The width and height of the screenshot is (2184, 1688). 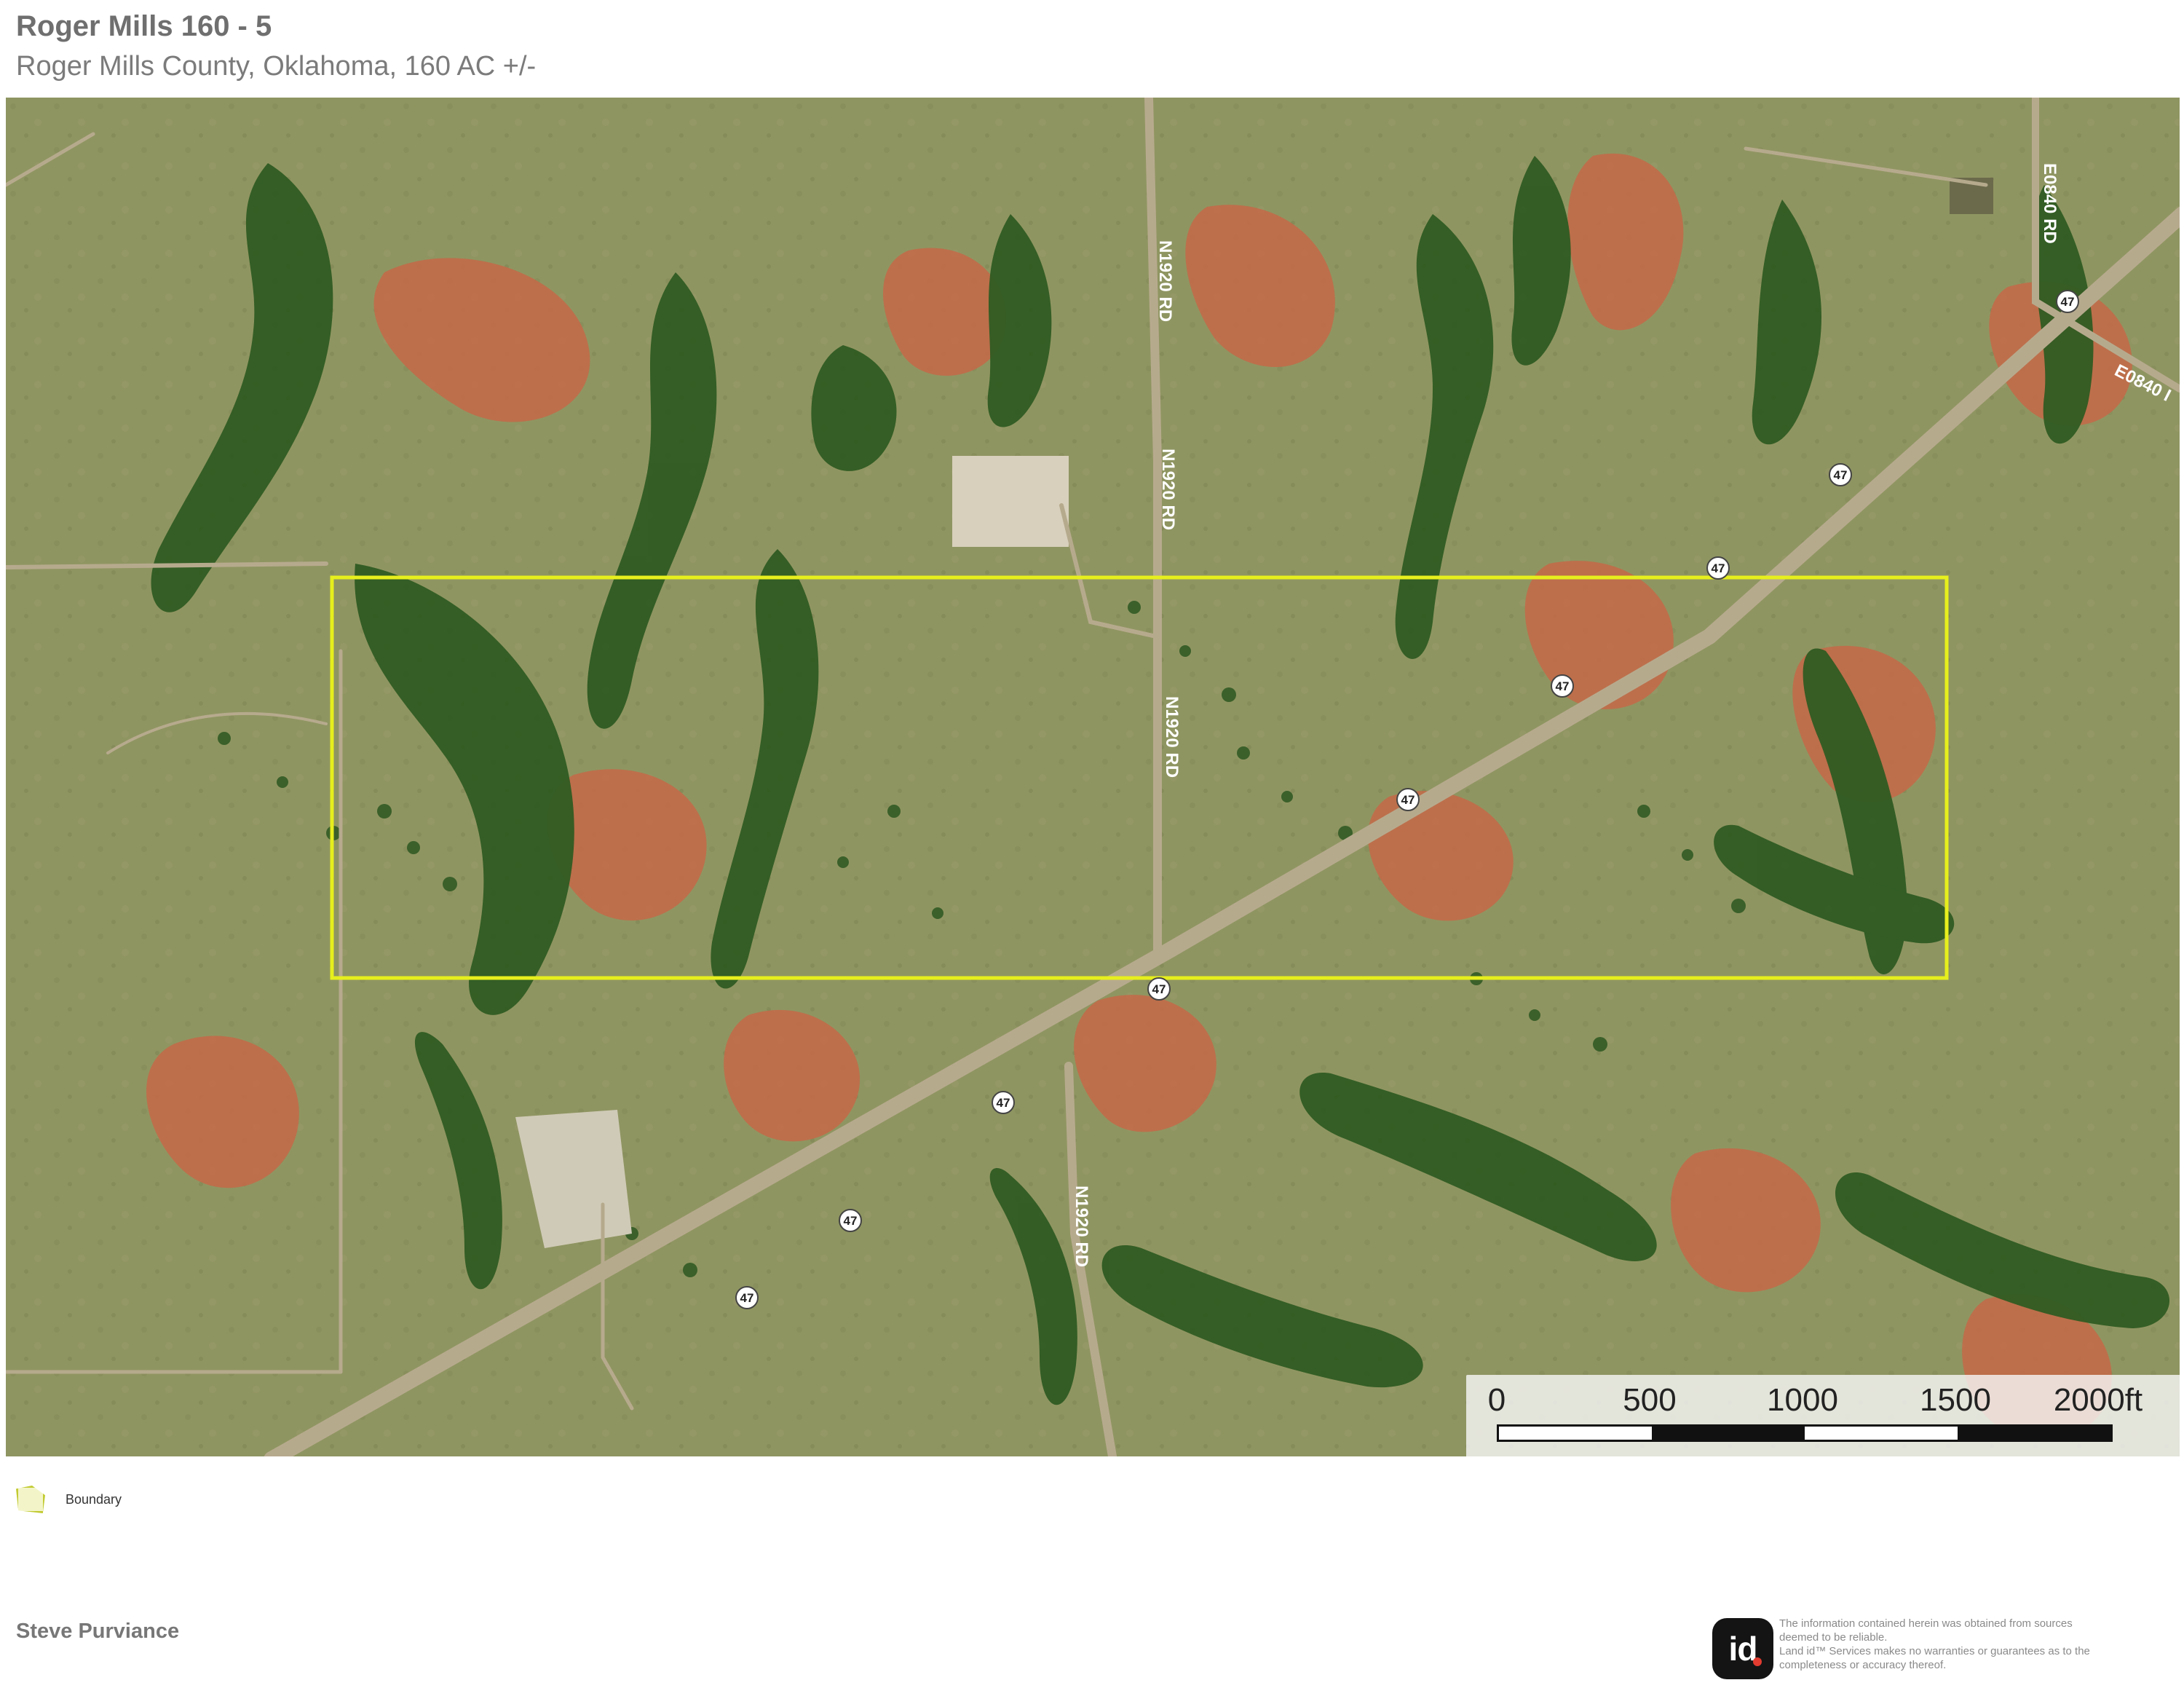 I want to click on scale-label-2000ft: 2000ft, so click(x=2098, y=1400).